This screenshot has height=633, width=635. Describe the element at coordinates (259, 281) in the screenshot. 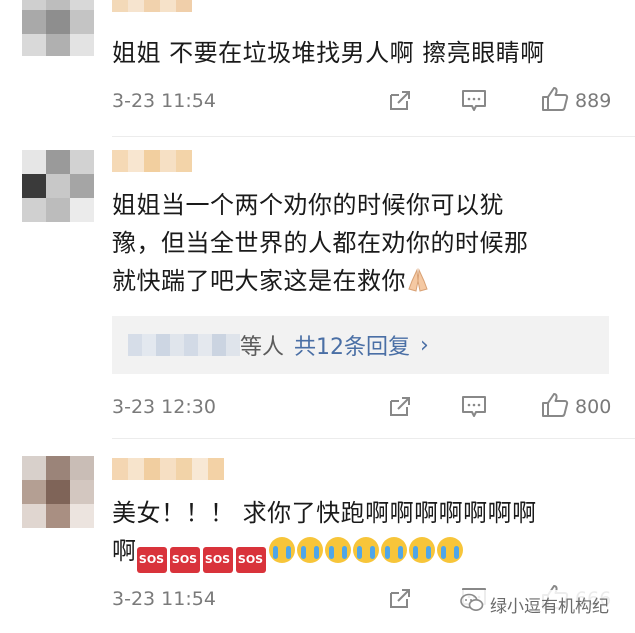

I see `comment-text-fragment: 就快踹了吧大家这是在救你` at that location.